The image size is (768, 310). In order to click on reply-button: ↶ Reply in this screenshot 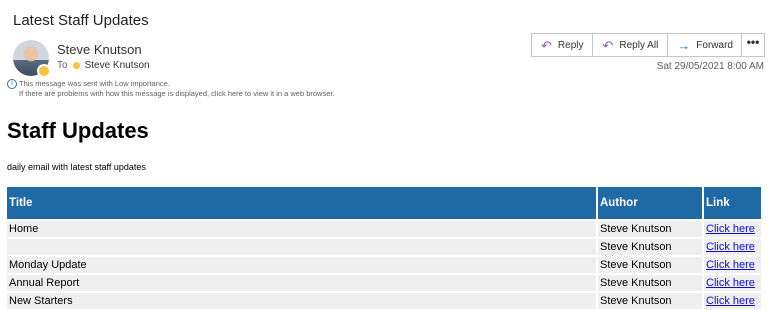, I will do `click(562, 45)`.